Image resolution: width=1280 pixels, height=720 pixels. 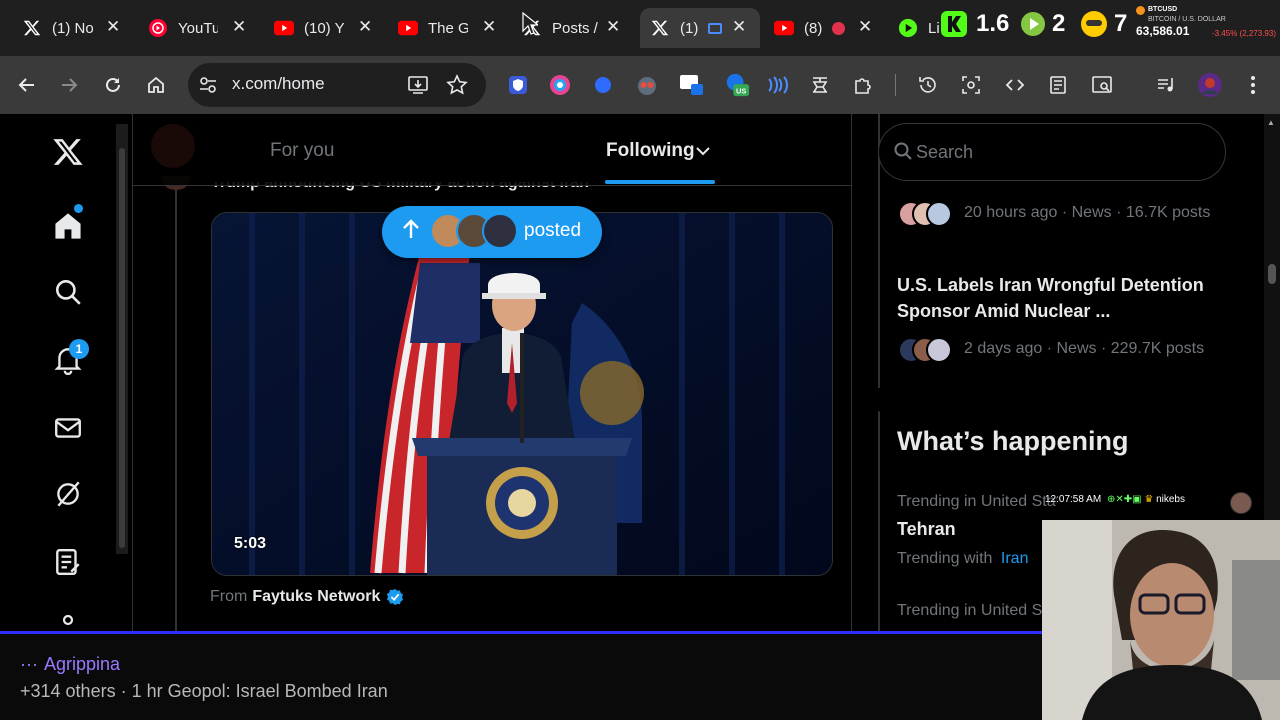 I want to click on media-controls-icon, so click(x=1166, y=85).